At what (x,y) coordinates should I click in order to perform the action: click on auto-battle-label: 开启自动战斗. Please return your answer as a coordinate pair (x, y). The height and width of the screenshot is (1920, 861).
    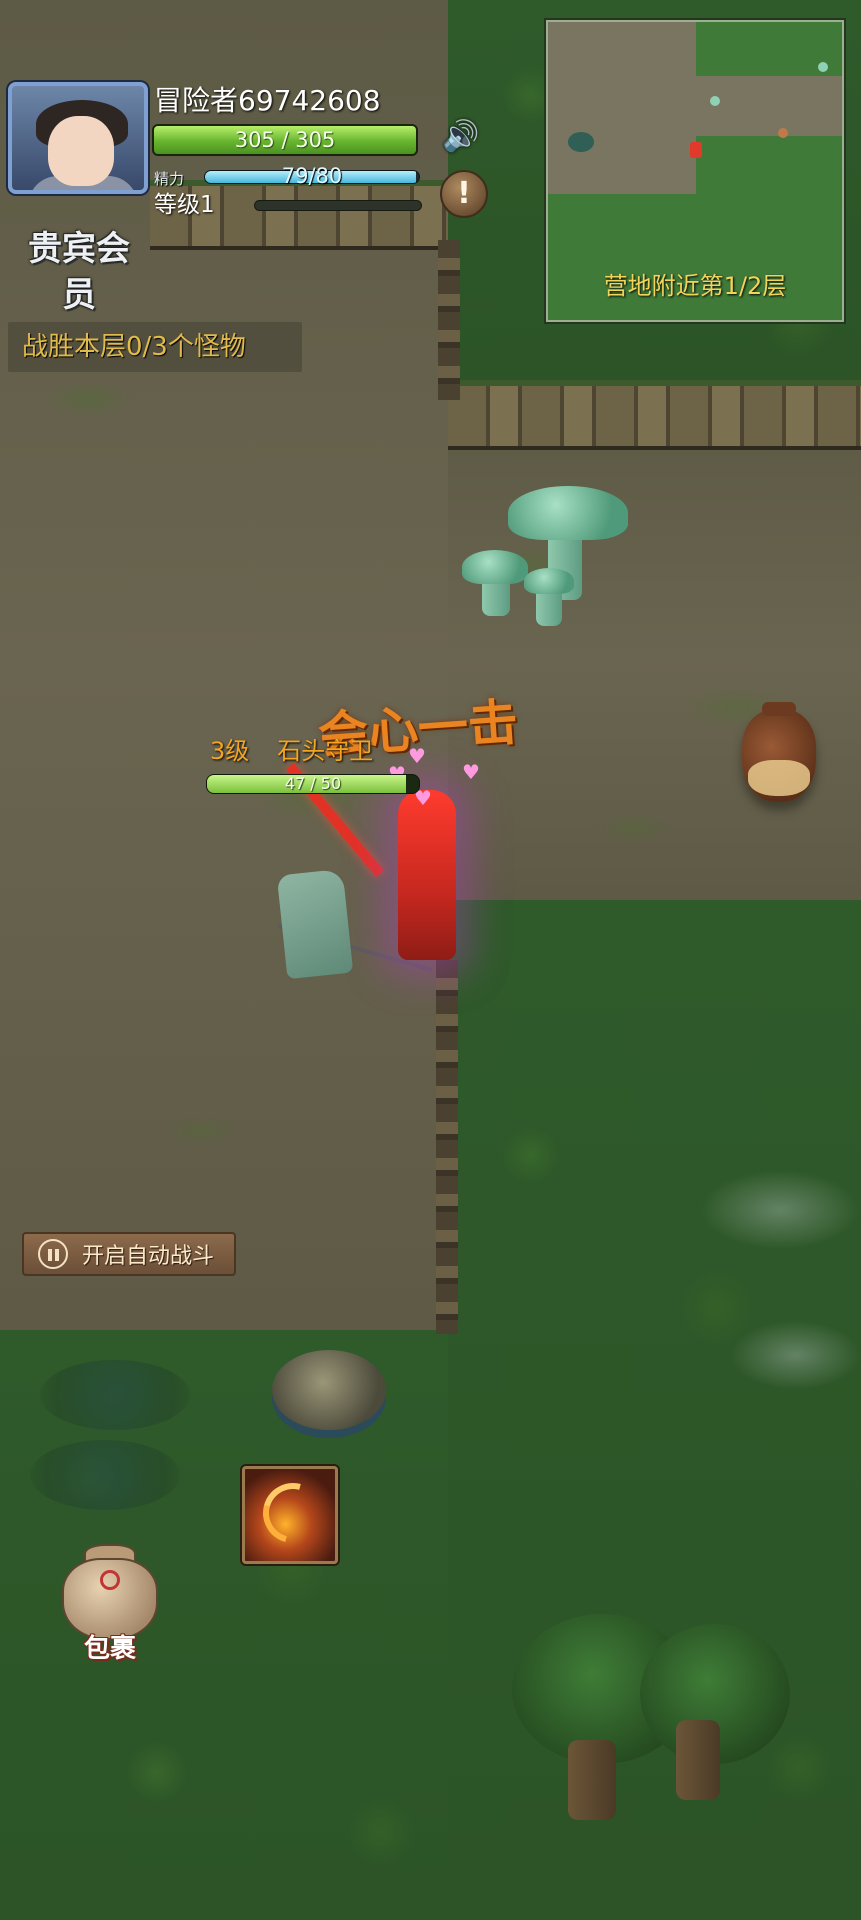
    Looking at the image, I should click on (148, 1256).